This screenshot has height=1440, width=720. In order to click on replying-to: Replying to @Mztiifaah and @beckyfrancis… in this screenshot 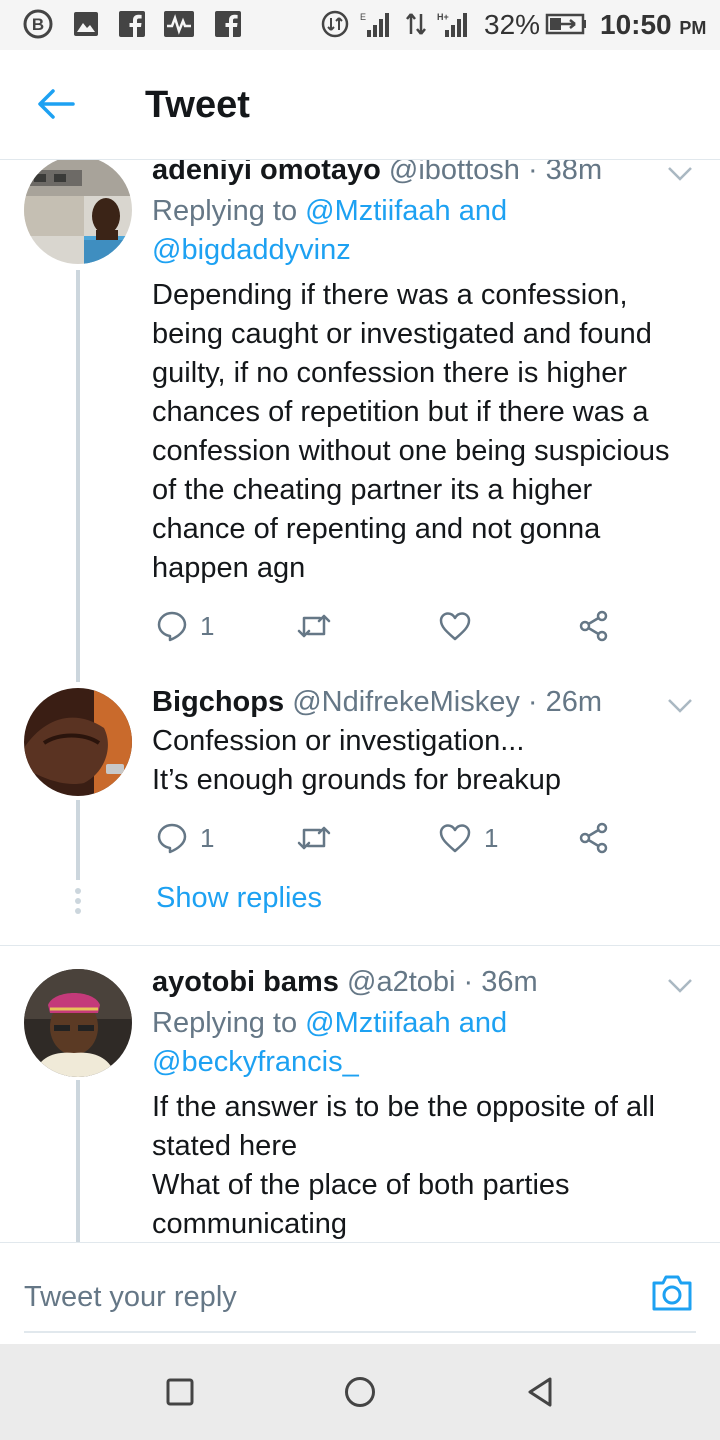, I will do `click(329, 1043)`.